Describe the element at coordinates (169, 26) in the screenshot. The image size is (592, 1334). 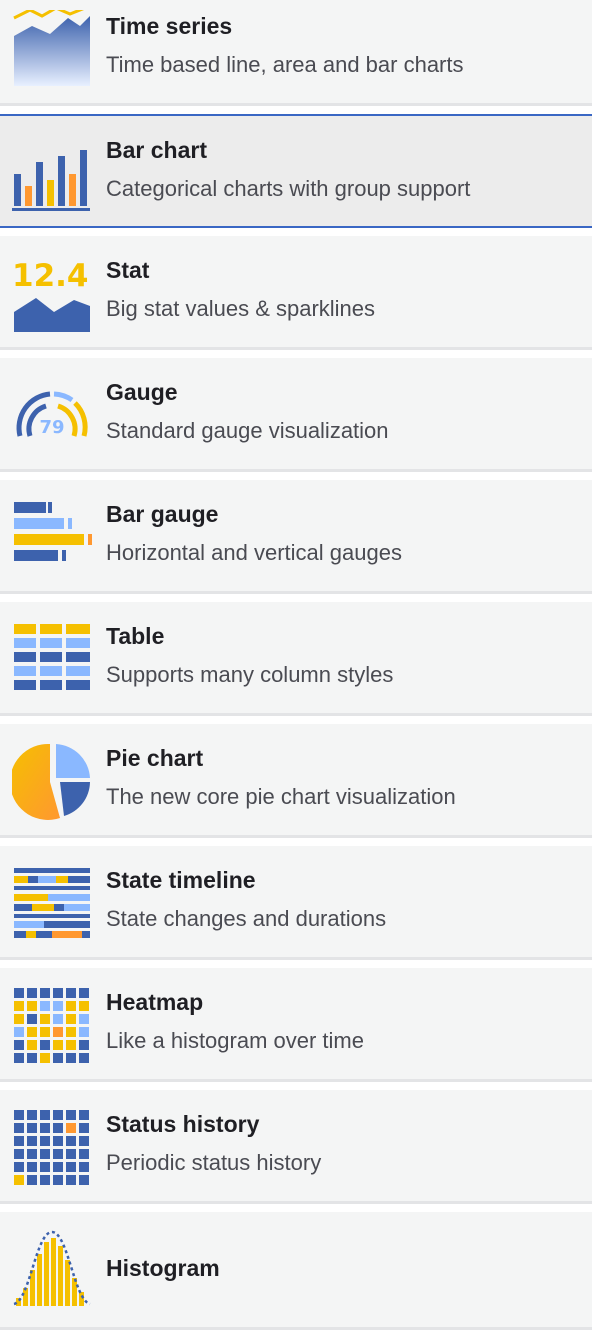
I see `viz-title: Time series` at that location.